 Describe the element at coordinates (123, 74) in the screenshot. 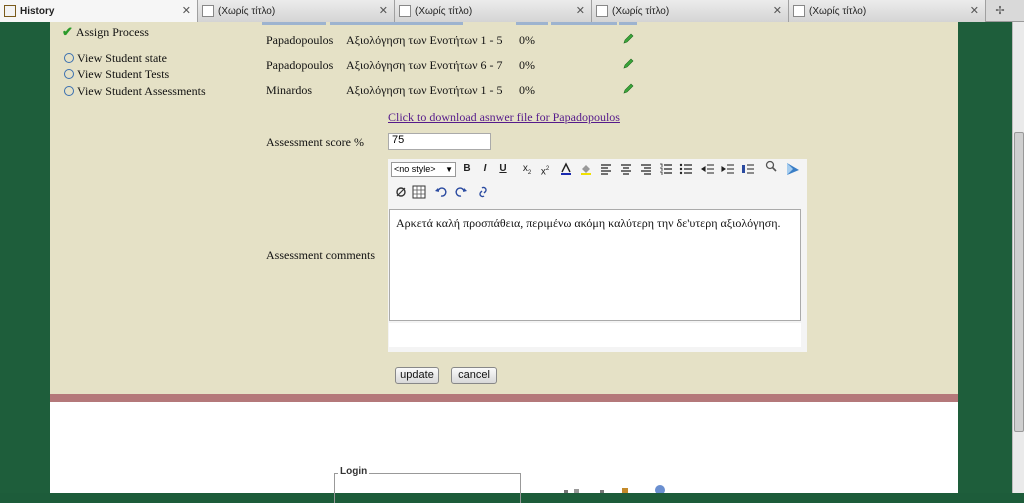

I see `view-student-tests-label: View Student Tests` at that location.